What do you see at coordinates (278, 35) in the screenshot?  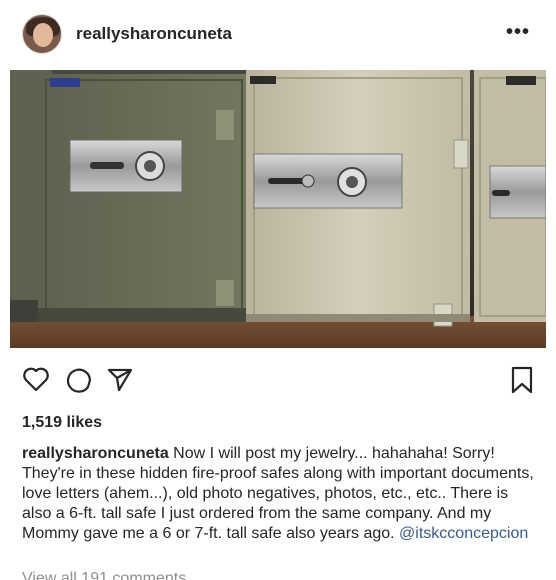 I see `post-header: reallysharoncuneta •••` at bounding box center [278, 35].